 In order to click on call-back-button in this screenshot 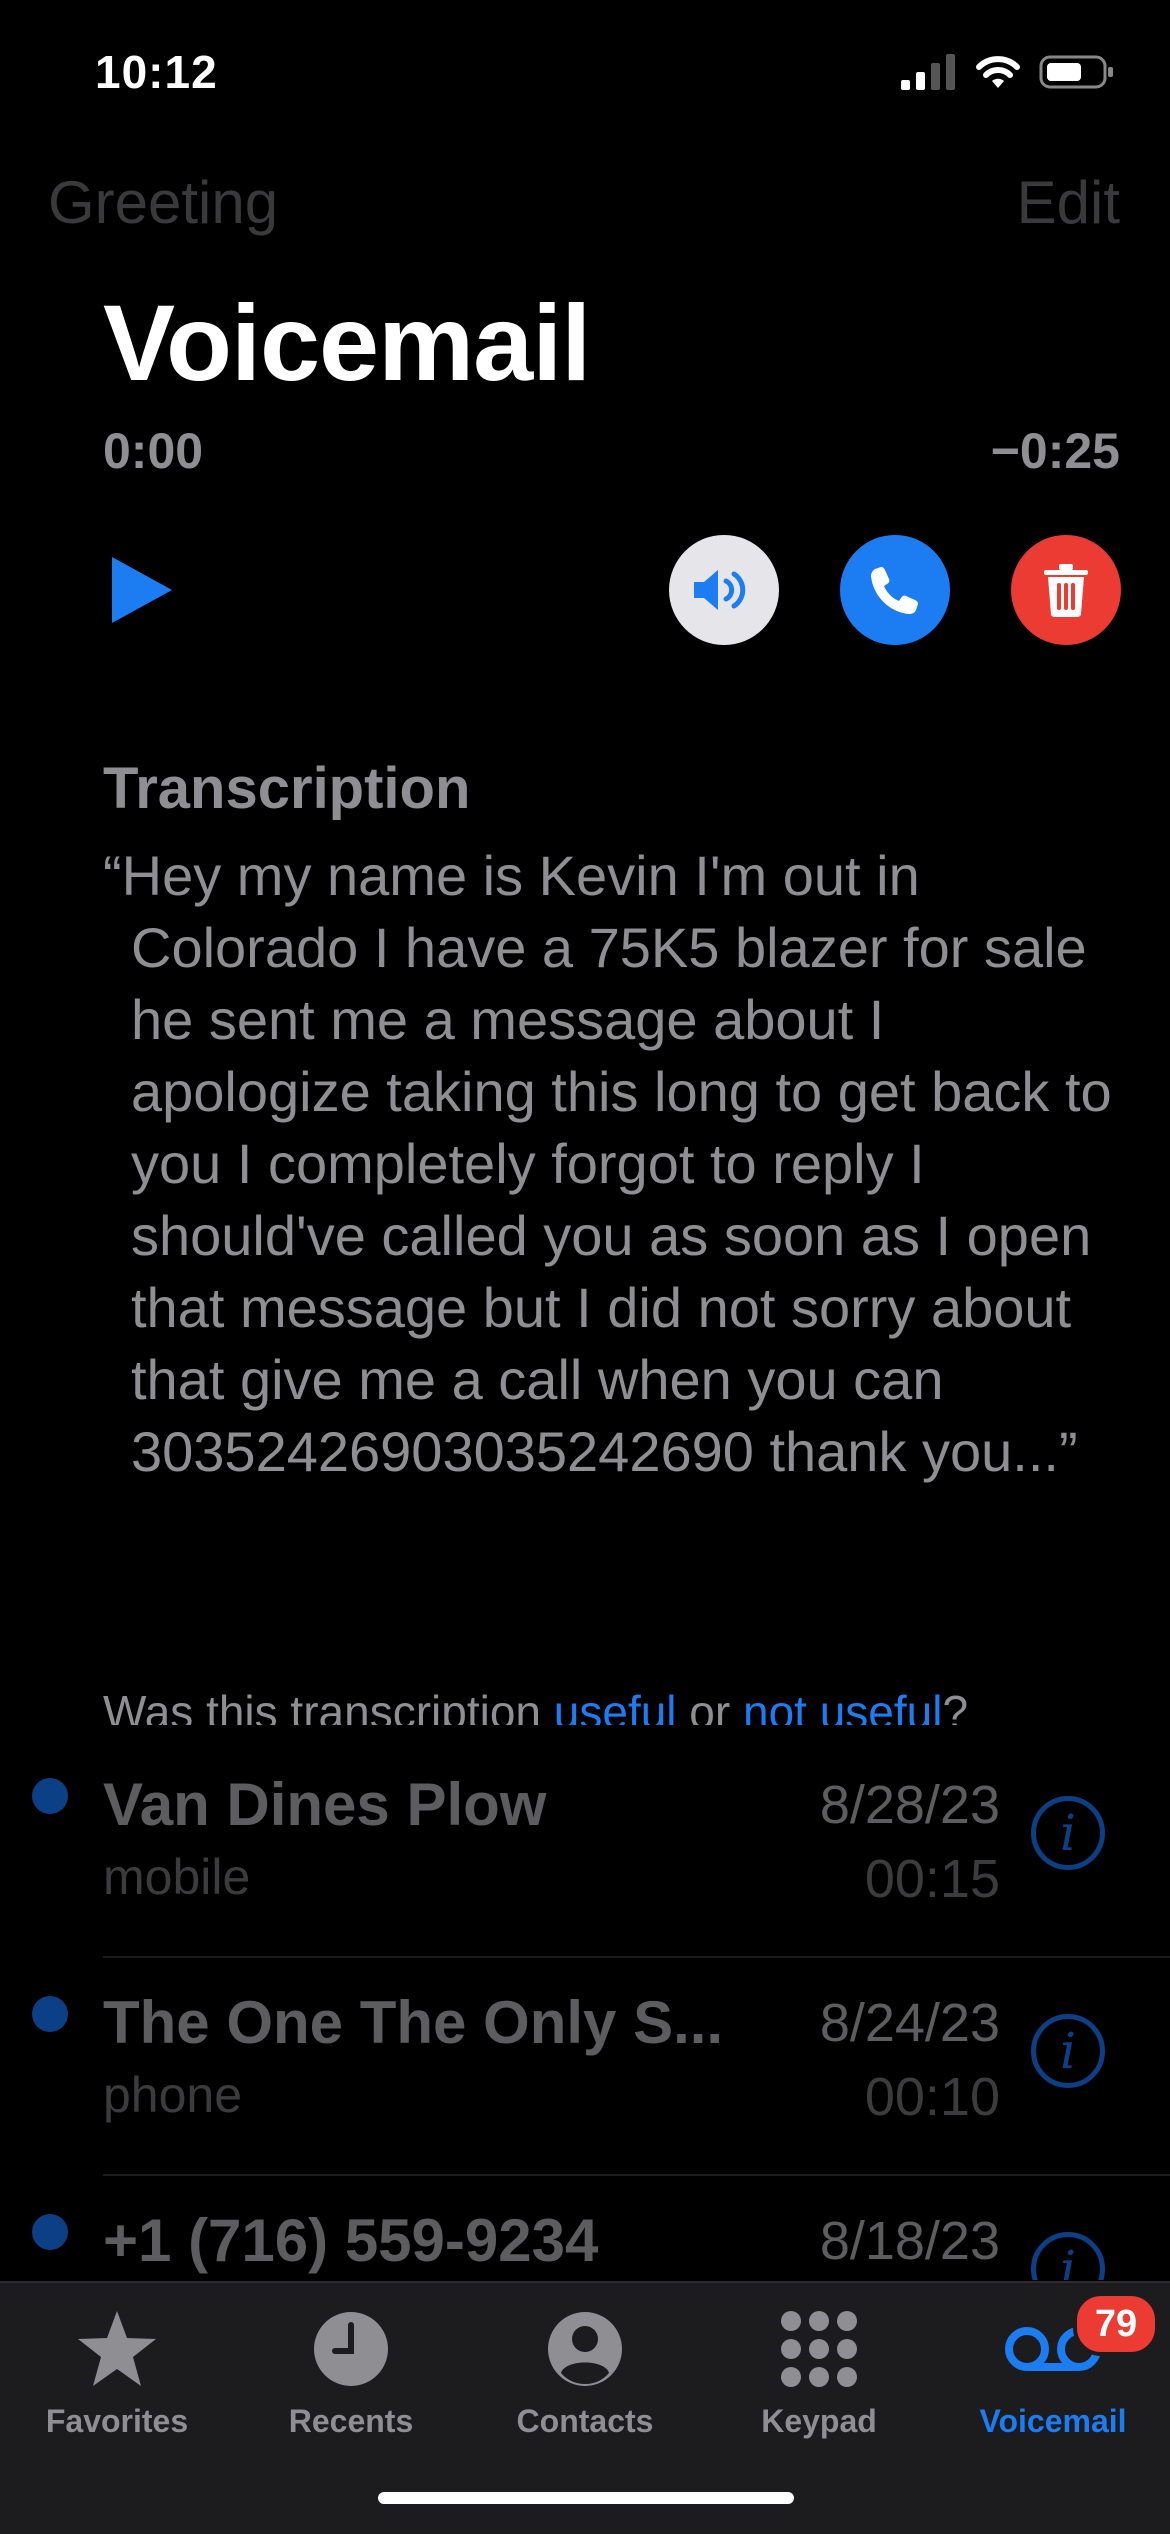, I will do `click(895, 590)`.